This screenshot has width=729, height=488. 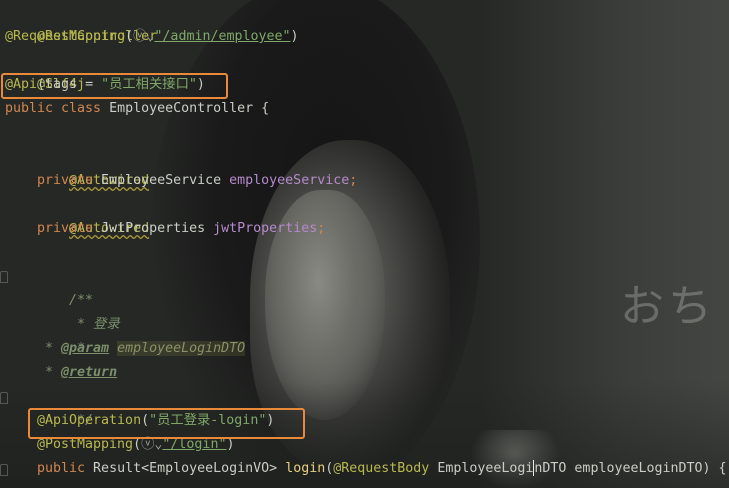 I want to click on code-line-8: private EmployeeService employeeService;, so click(x=197, y=181).